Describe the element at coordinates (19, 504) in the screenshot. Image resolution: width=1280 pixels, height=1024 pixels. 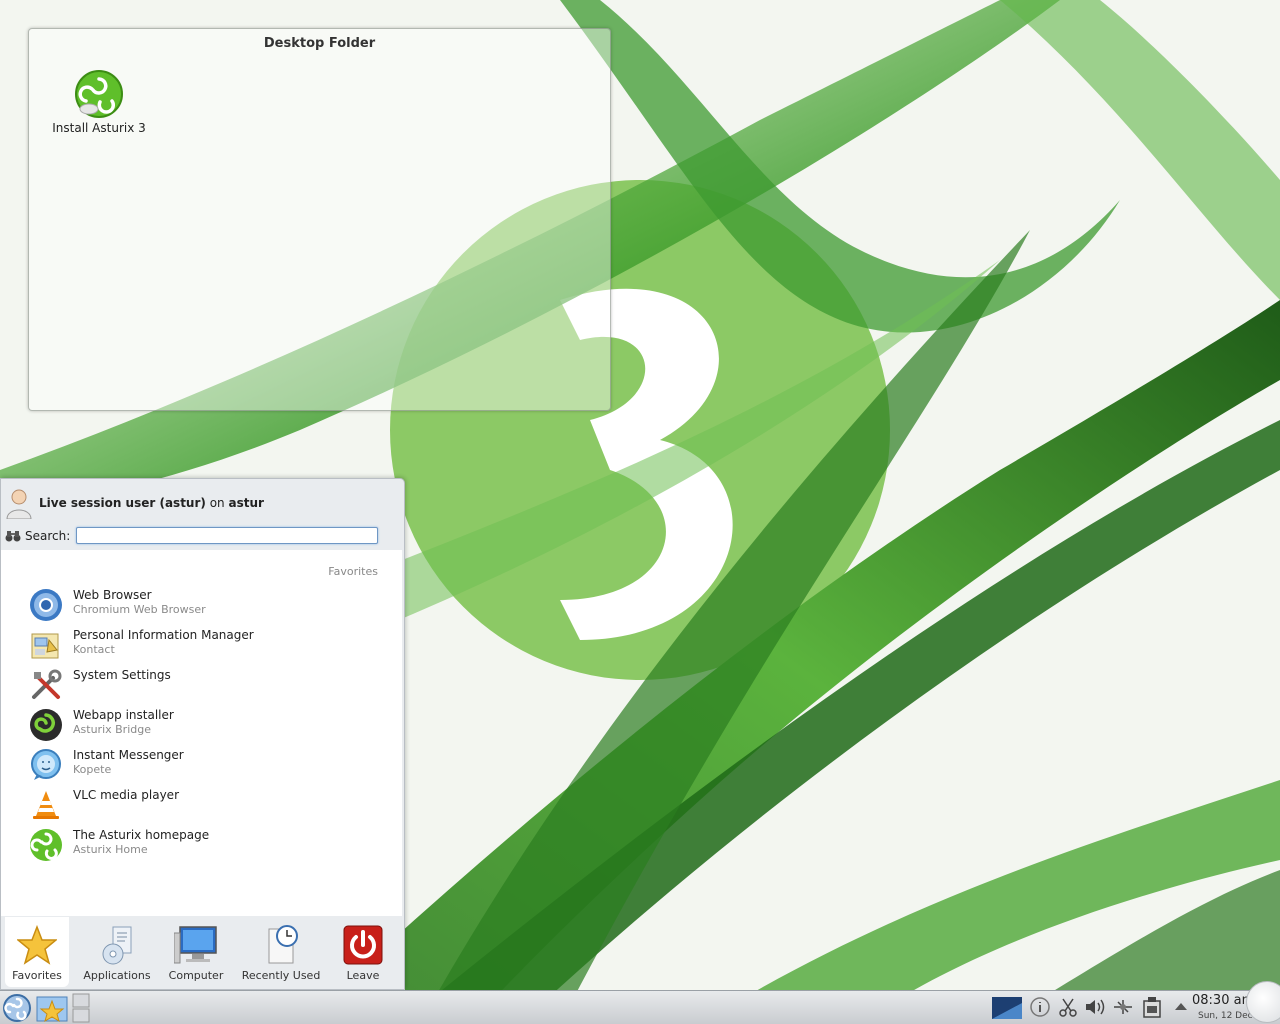
I see `user-avatar-icon` at that location.